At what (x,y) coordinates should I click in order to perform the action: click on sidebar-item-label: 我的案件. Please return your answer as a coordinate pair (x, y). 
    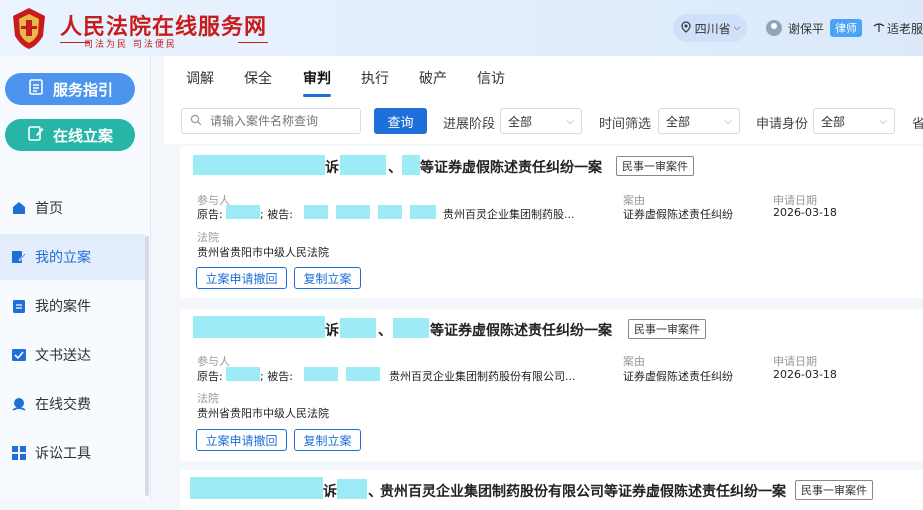
    Looking at the image, I should click on (63, 307).